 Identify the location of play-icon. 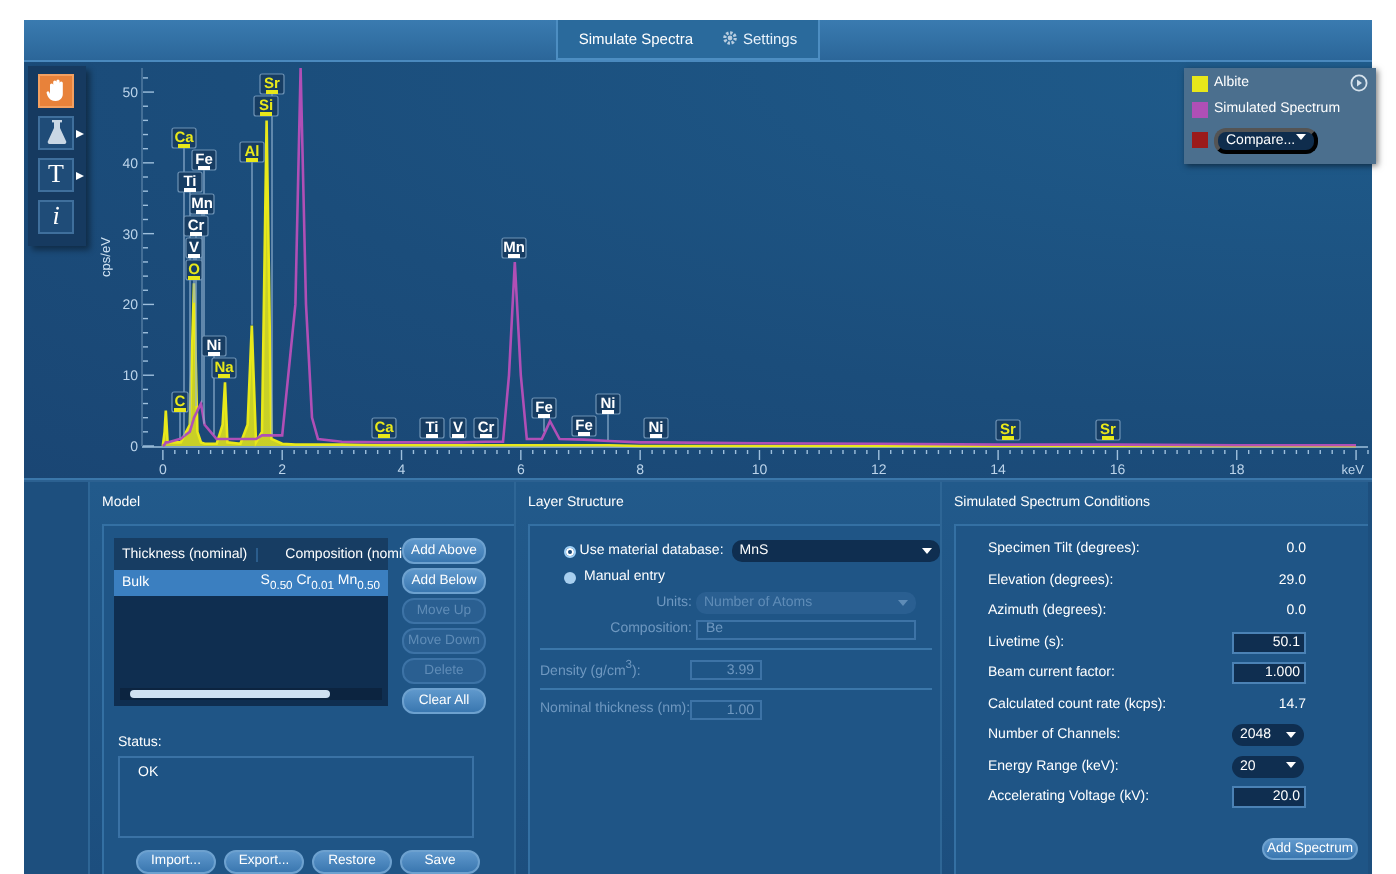
(1359, 82).